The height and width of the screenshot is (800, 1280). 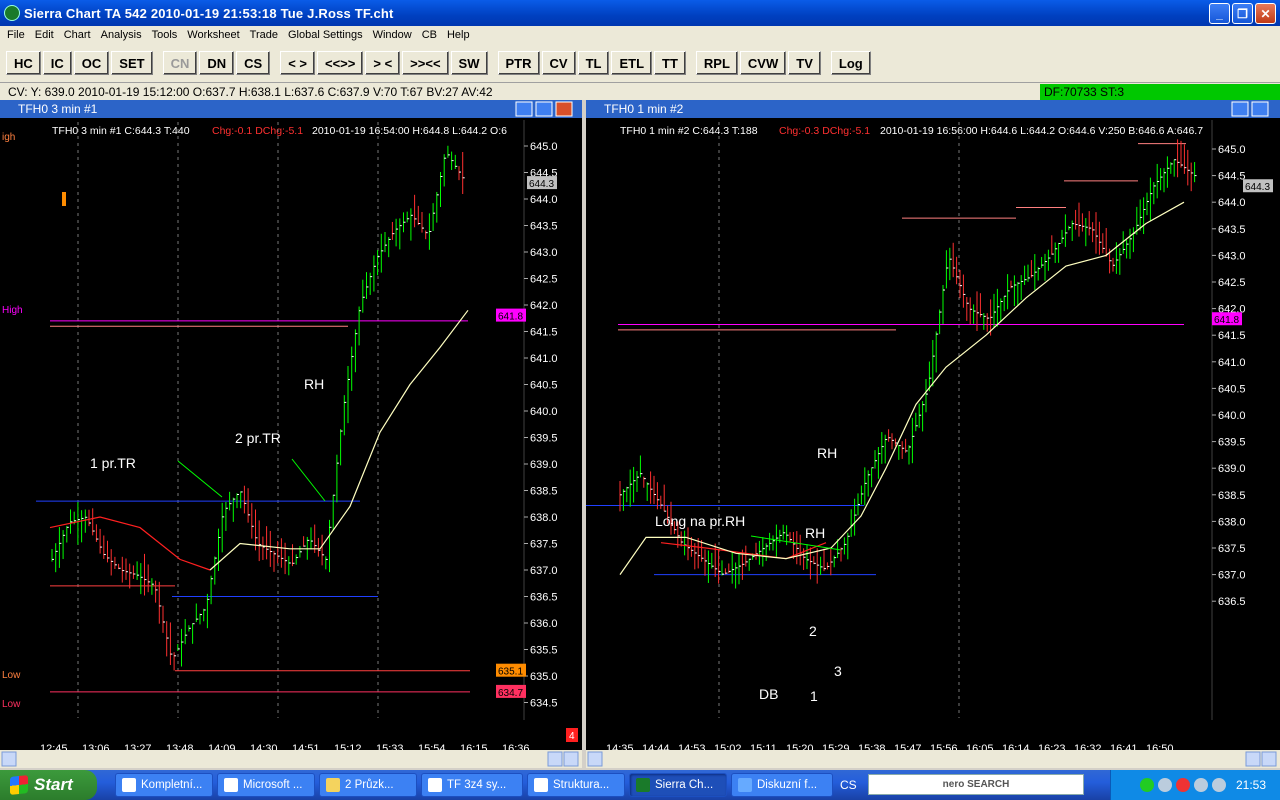 I want to click on tray-volume-icon, so click(x=1200, y=785).